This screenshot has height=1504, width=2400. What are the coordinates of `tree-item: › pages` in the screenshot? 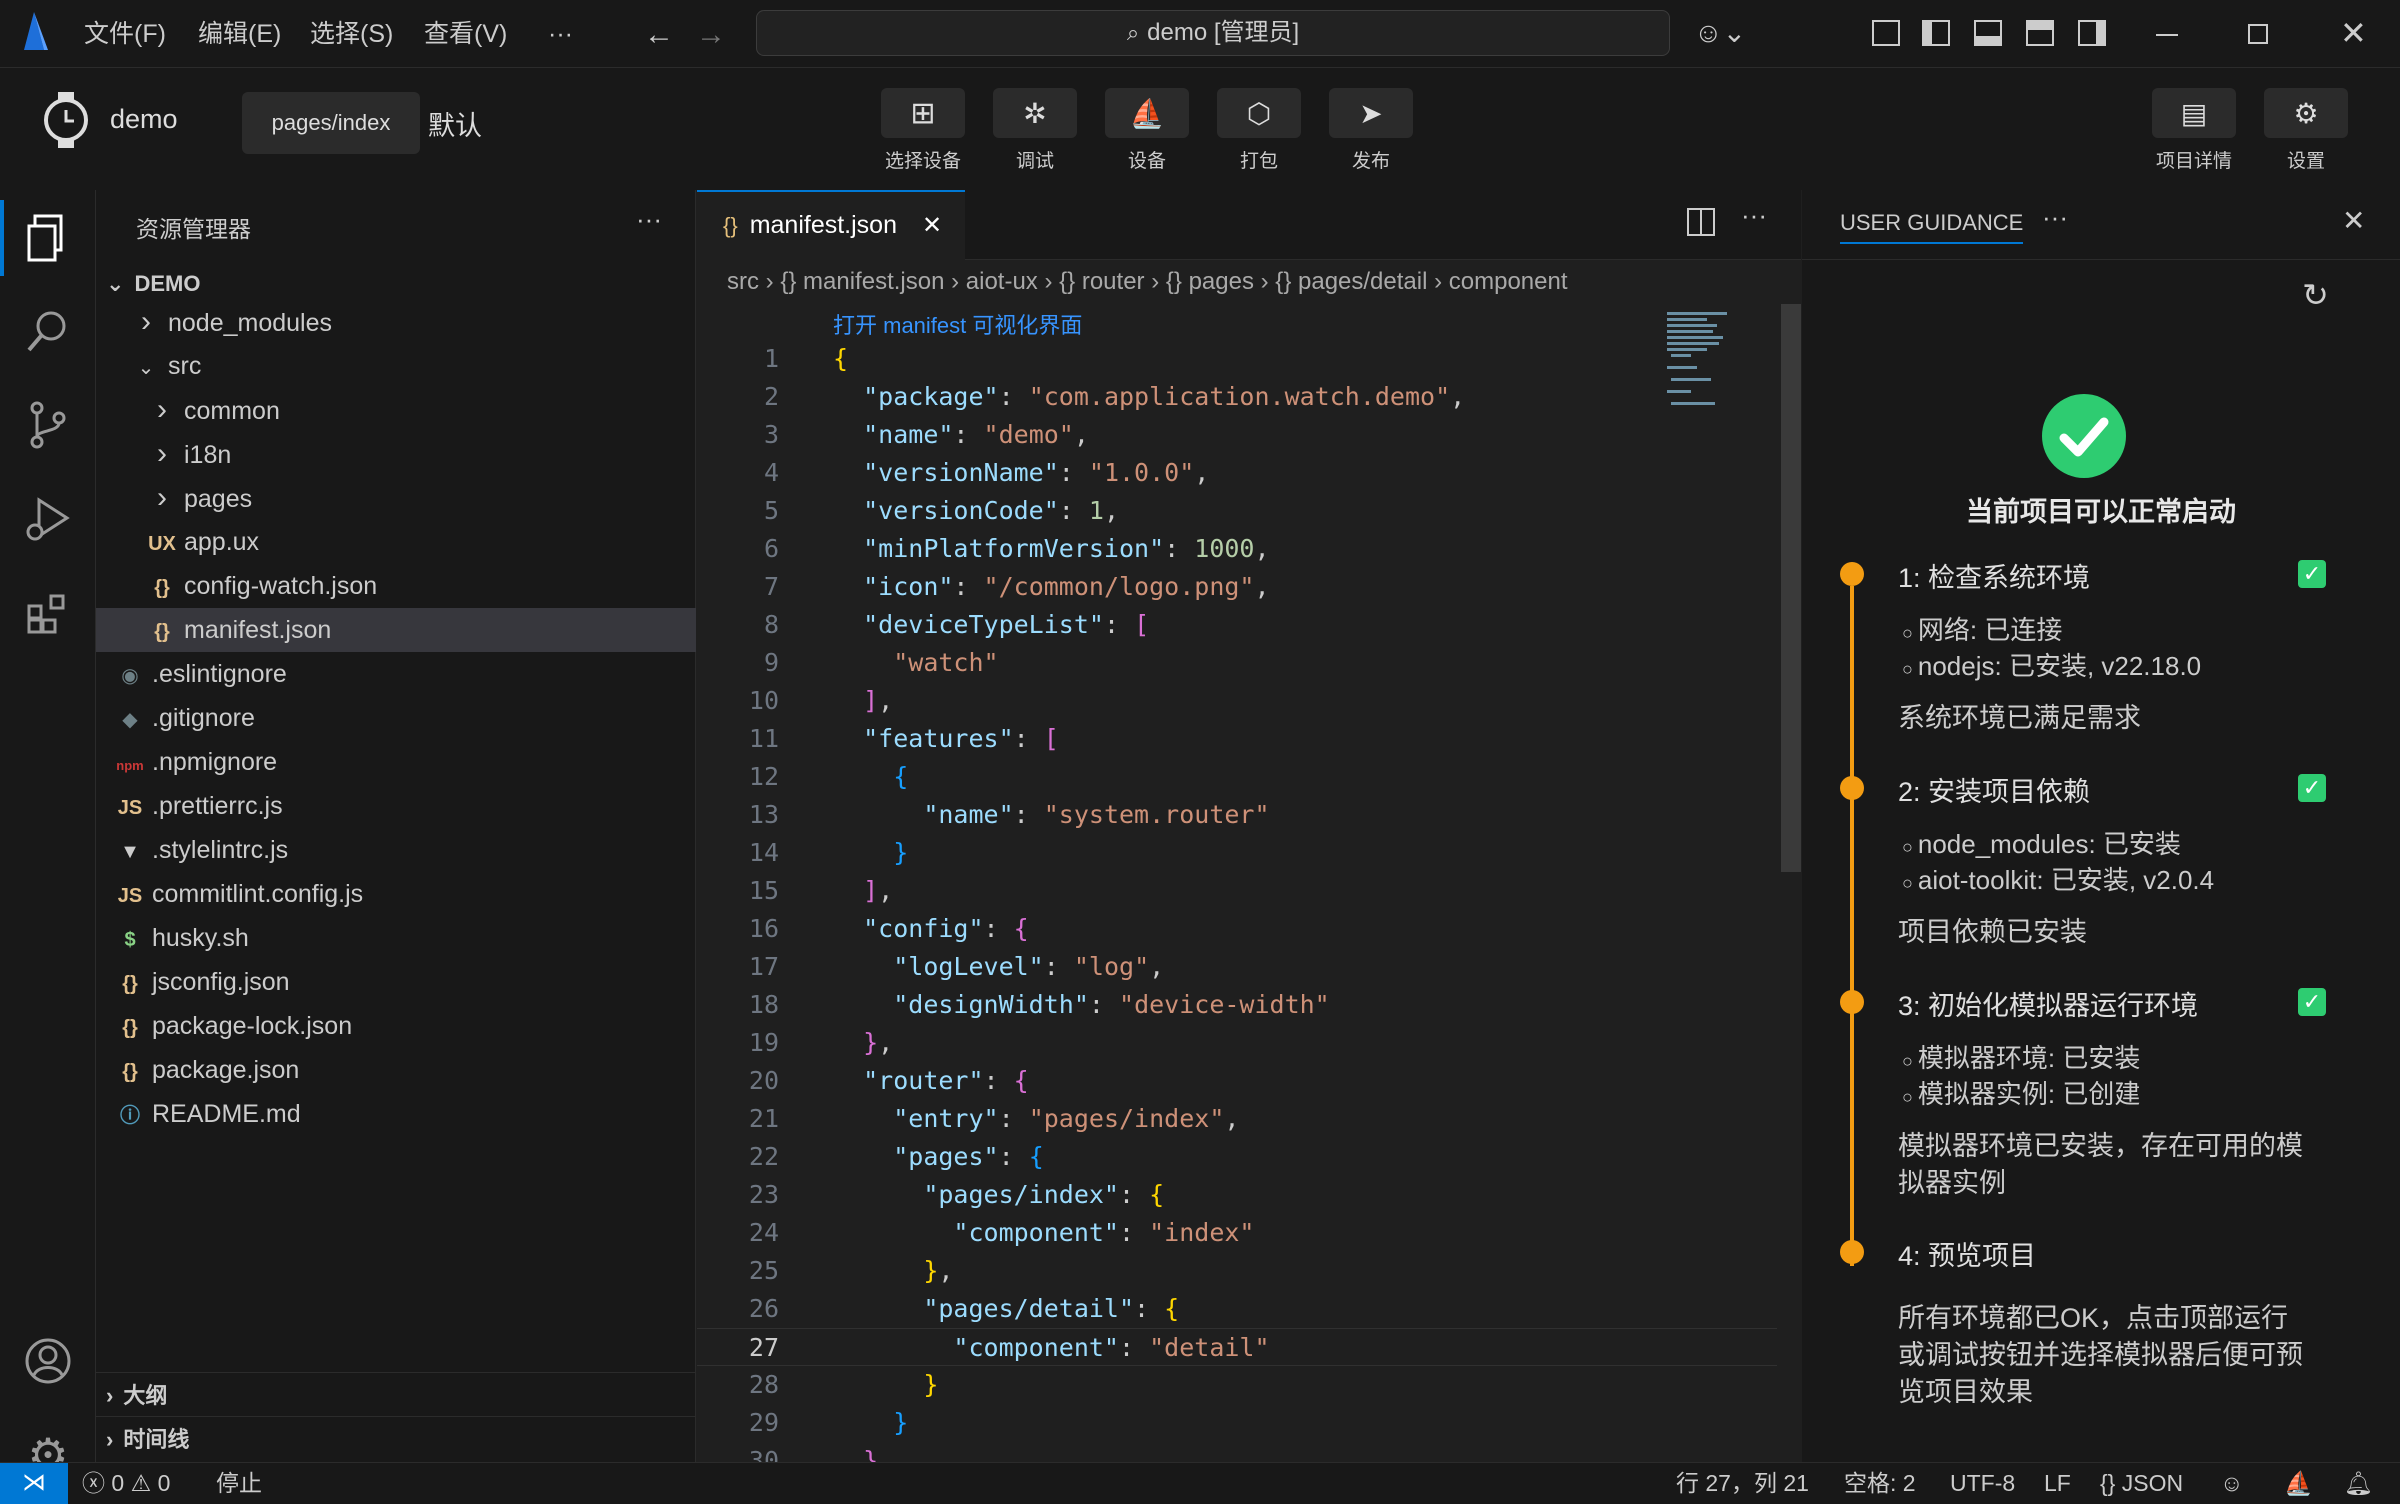 It's located at (396, 498).